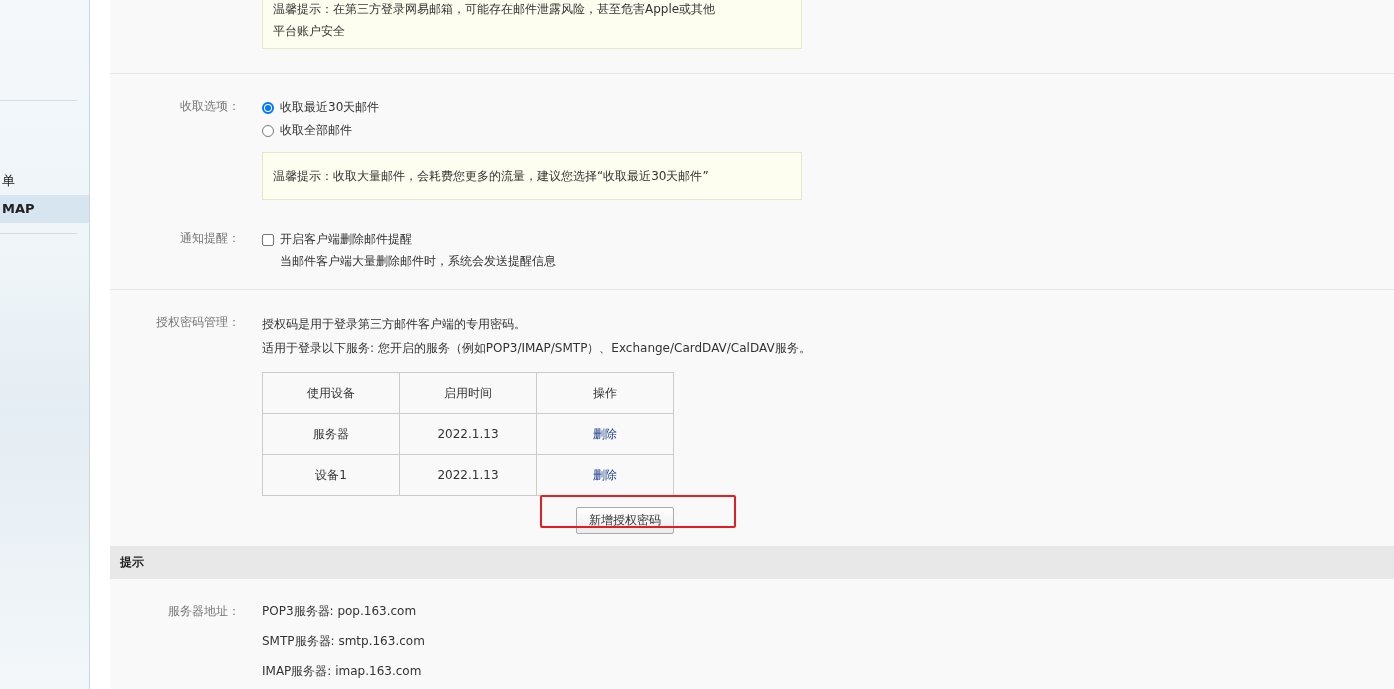  What do you see at coordinates (394, 324) in the screenshot?
I see `description-text: 授权码是用于登录第三方邮件客户端的专用密码。` at bounding box center [394, 324].